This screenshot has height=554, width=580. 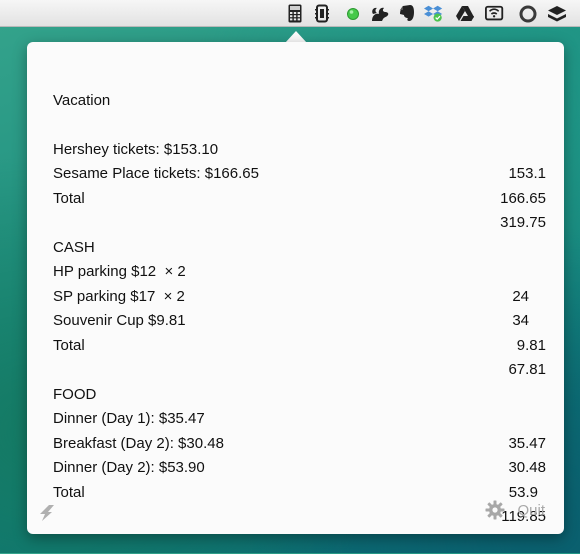 I want to click on quit-button: Quit, so click(x=531, y=510).